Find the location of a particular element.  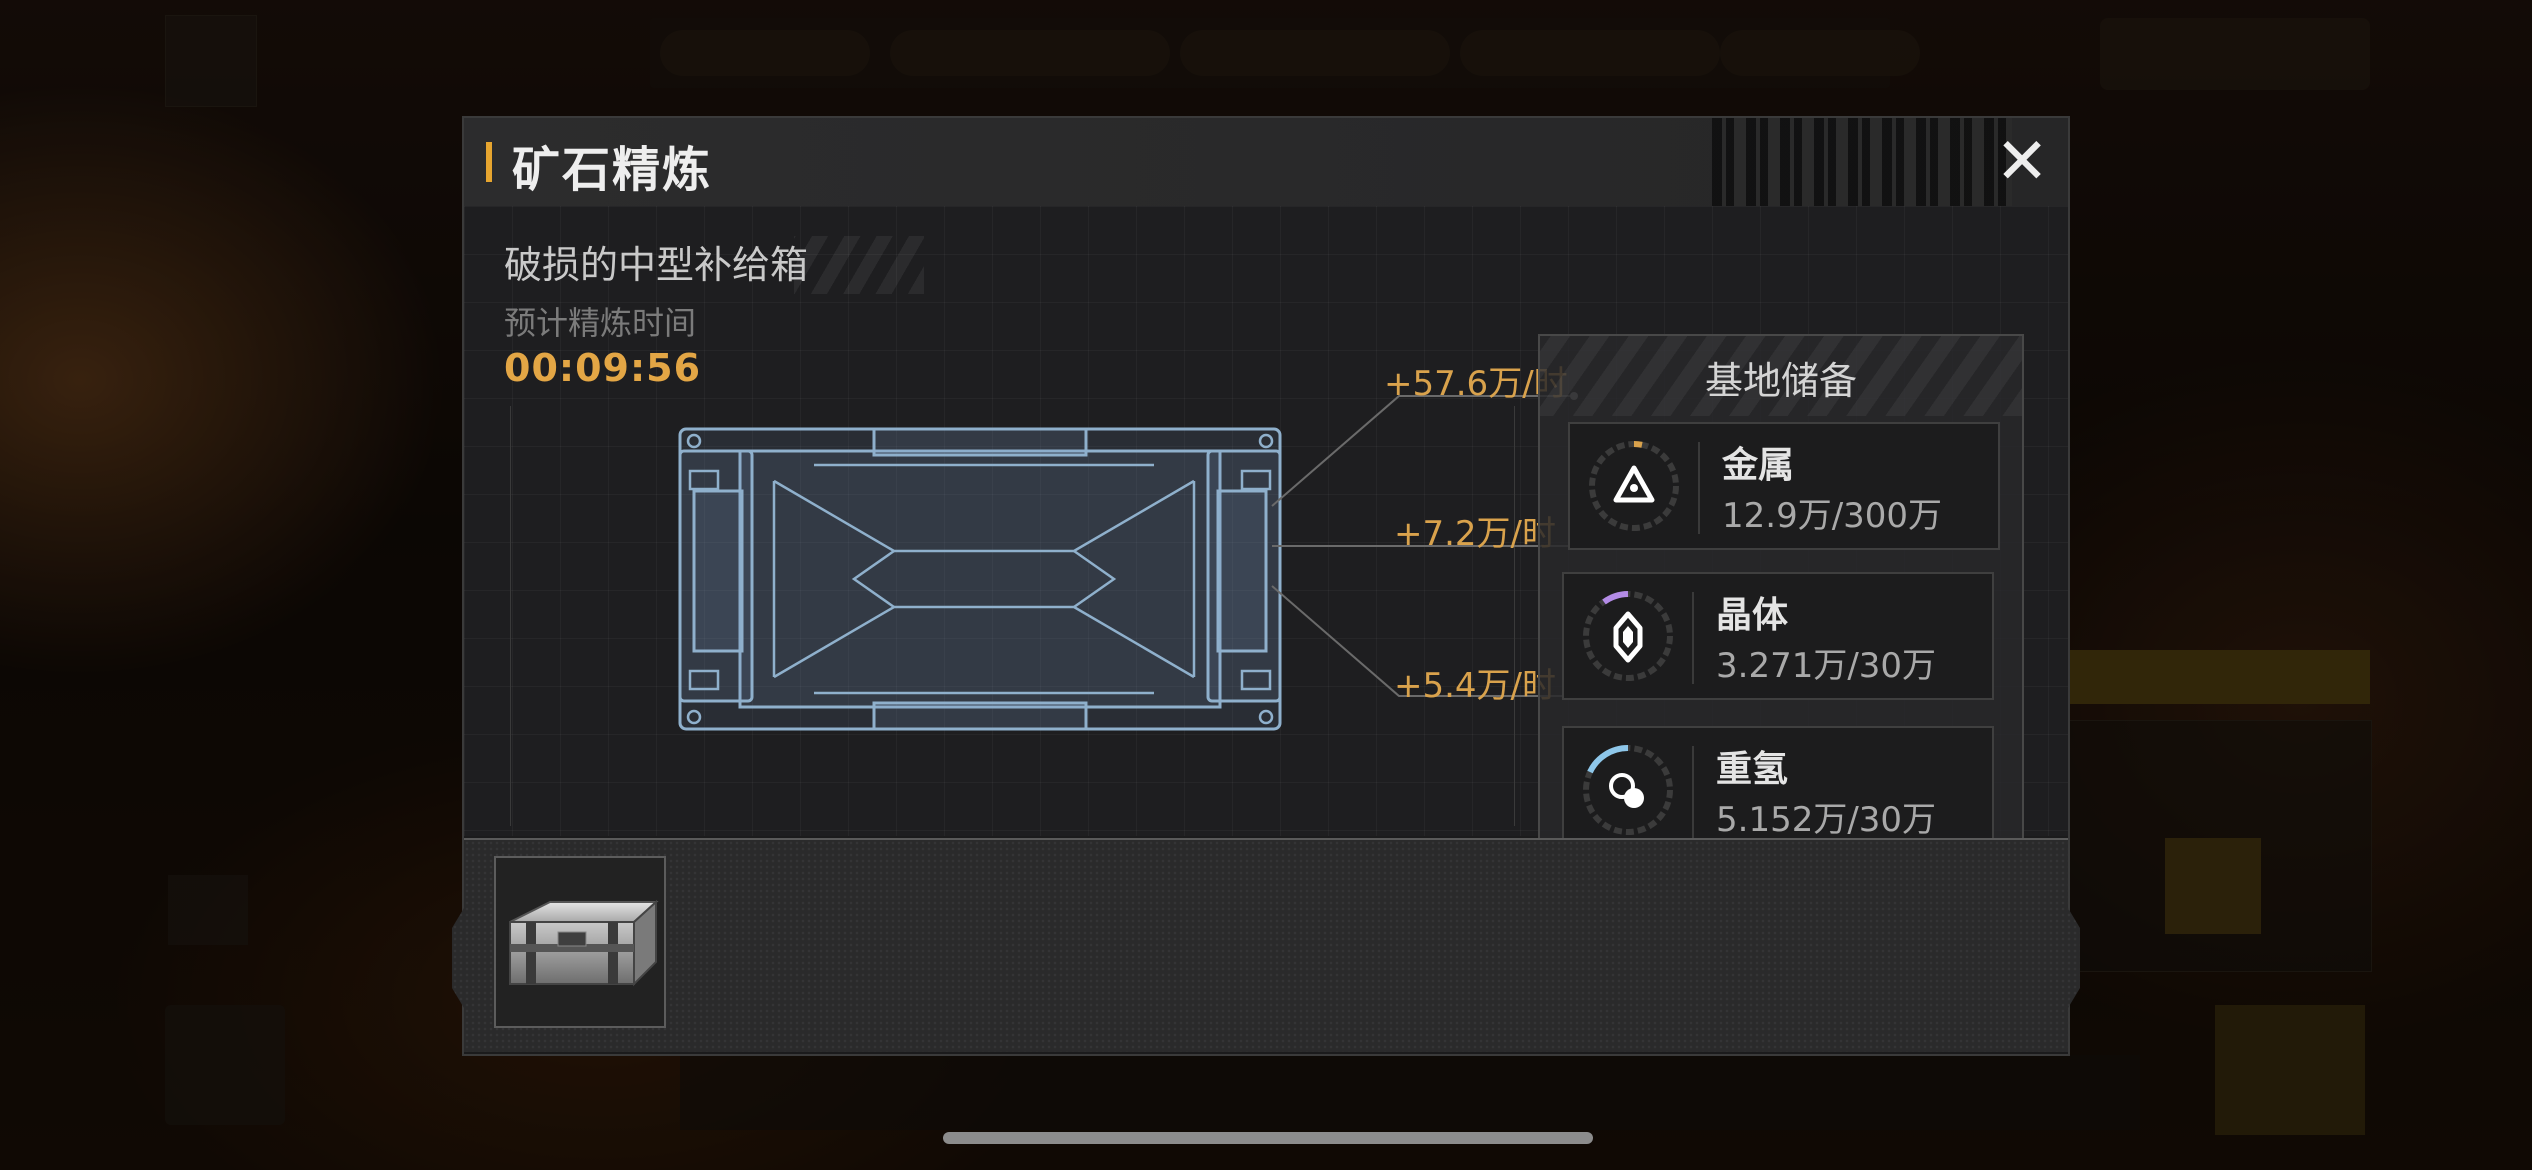

resource-crystal: 晶体 3.271万/30万 is located at coordinates (1778, 636).